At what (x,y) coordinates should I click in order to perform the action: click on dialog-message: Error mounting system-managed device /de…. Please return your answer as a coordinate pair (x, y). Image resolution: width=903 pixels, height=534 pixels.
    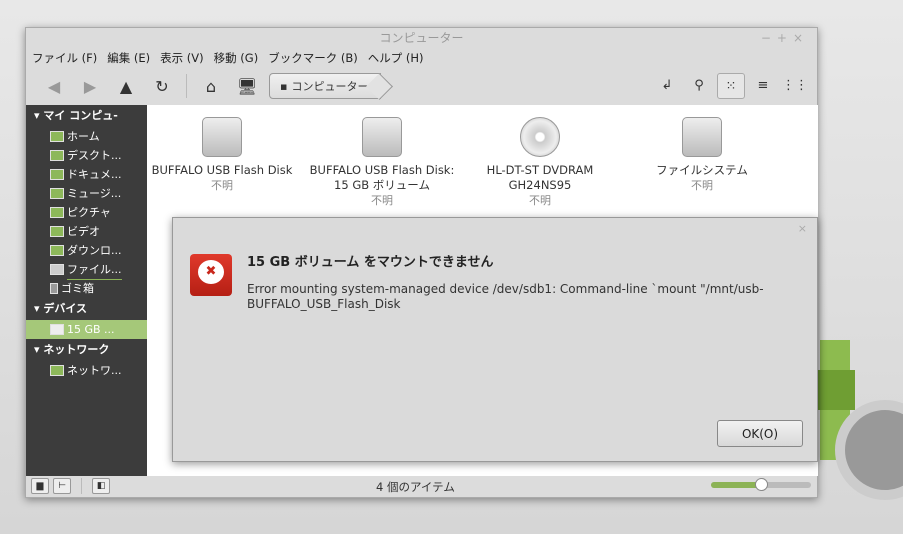
    Looking at the image, I should click on (505, 296).